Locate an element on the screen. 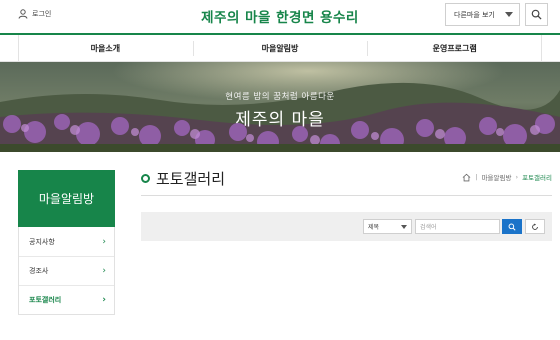  banner-title: 제주의 마을 is located at coordinates (280, 120).